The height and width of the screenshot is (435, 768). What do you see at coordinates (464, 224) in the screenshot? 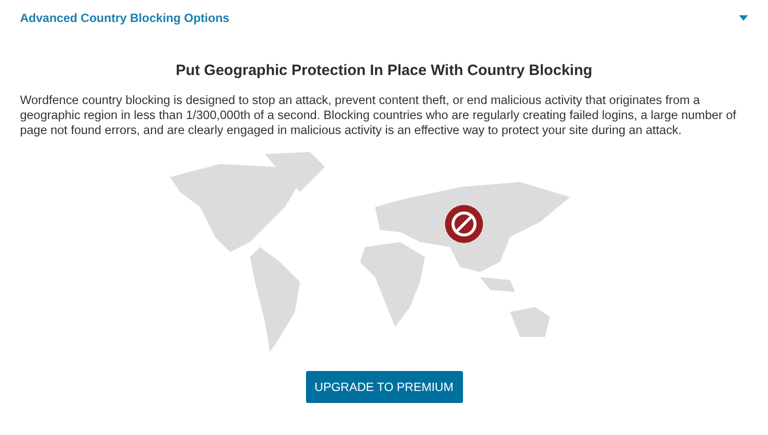
I see `prohibited-icon` at bounding box center [464, 224].